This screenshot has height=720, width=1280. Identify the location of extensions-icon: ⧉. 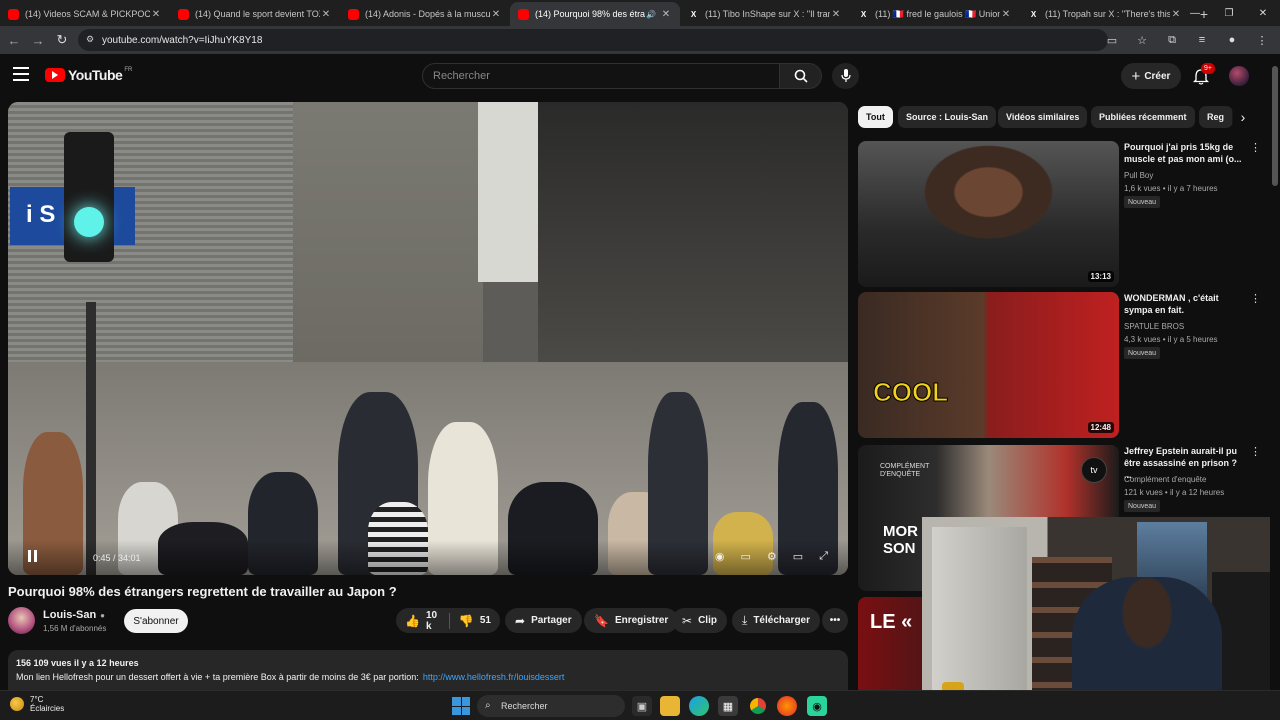
(1172, 40).